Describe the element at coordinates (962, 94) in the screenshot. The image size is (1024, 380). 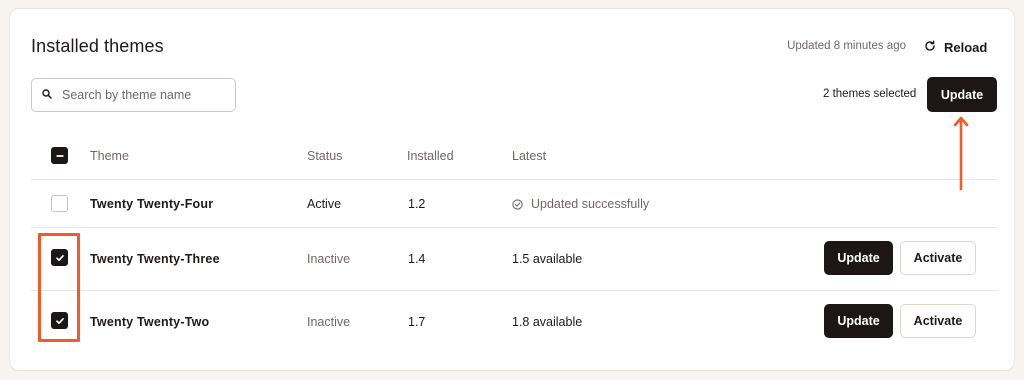
I see `bulk-update-button: Update` at that location.